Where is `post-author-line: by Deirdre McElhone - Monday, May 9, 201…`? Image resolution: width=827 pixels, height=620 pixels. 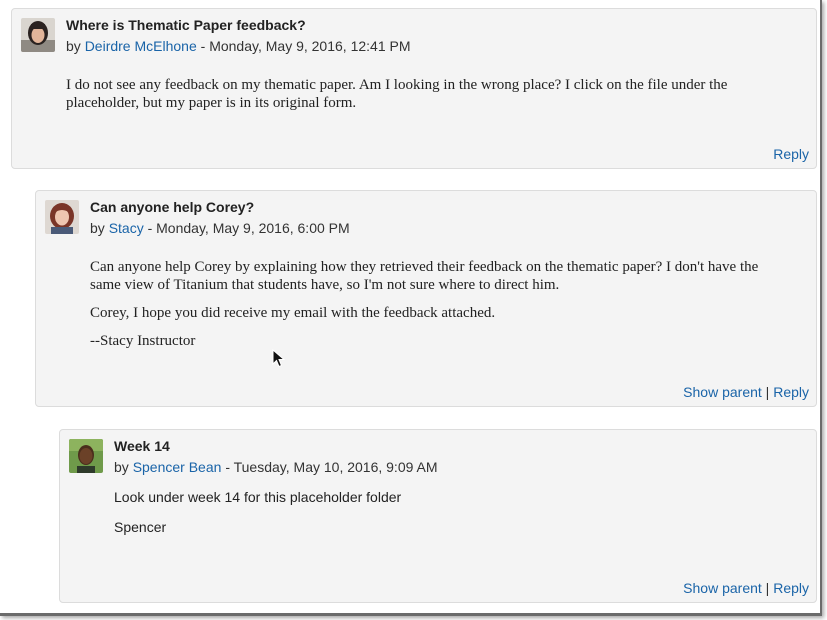
post-author-line: by Deirdre McElhone - Monday, May 9, 201… is located at coordinates (238, 46).